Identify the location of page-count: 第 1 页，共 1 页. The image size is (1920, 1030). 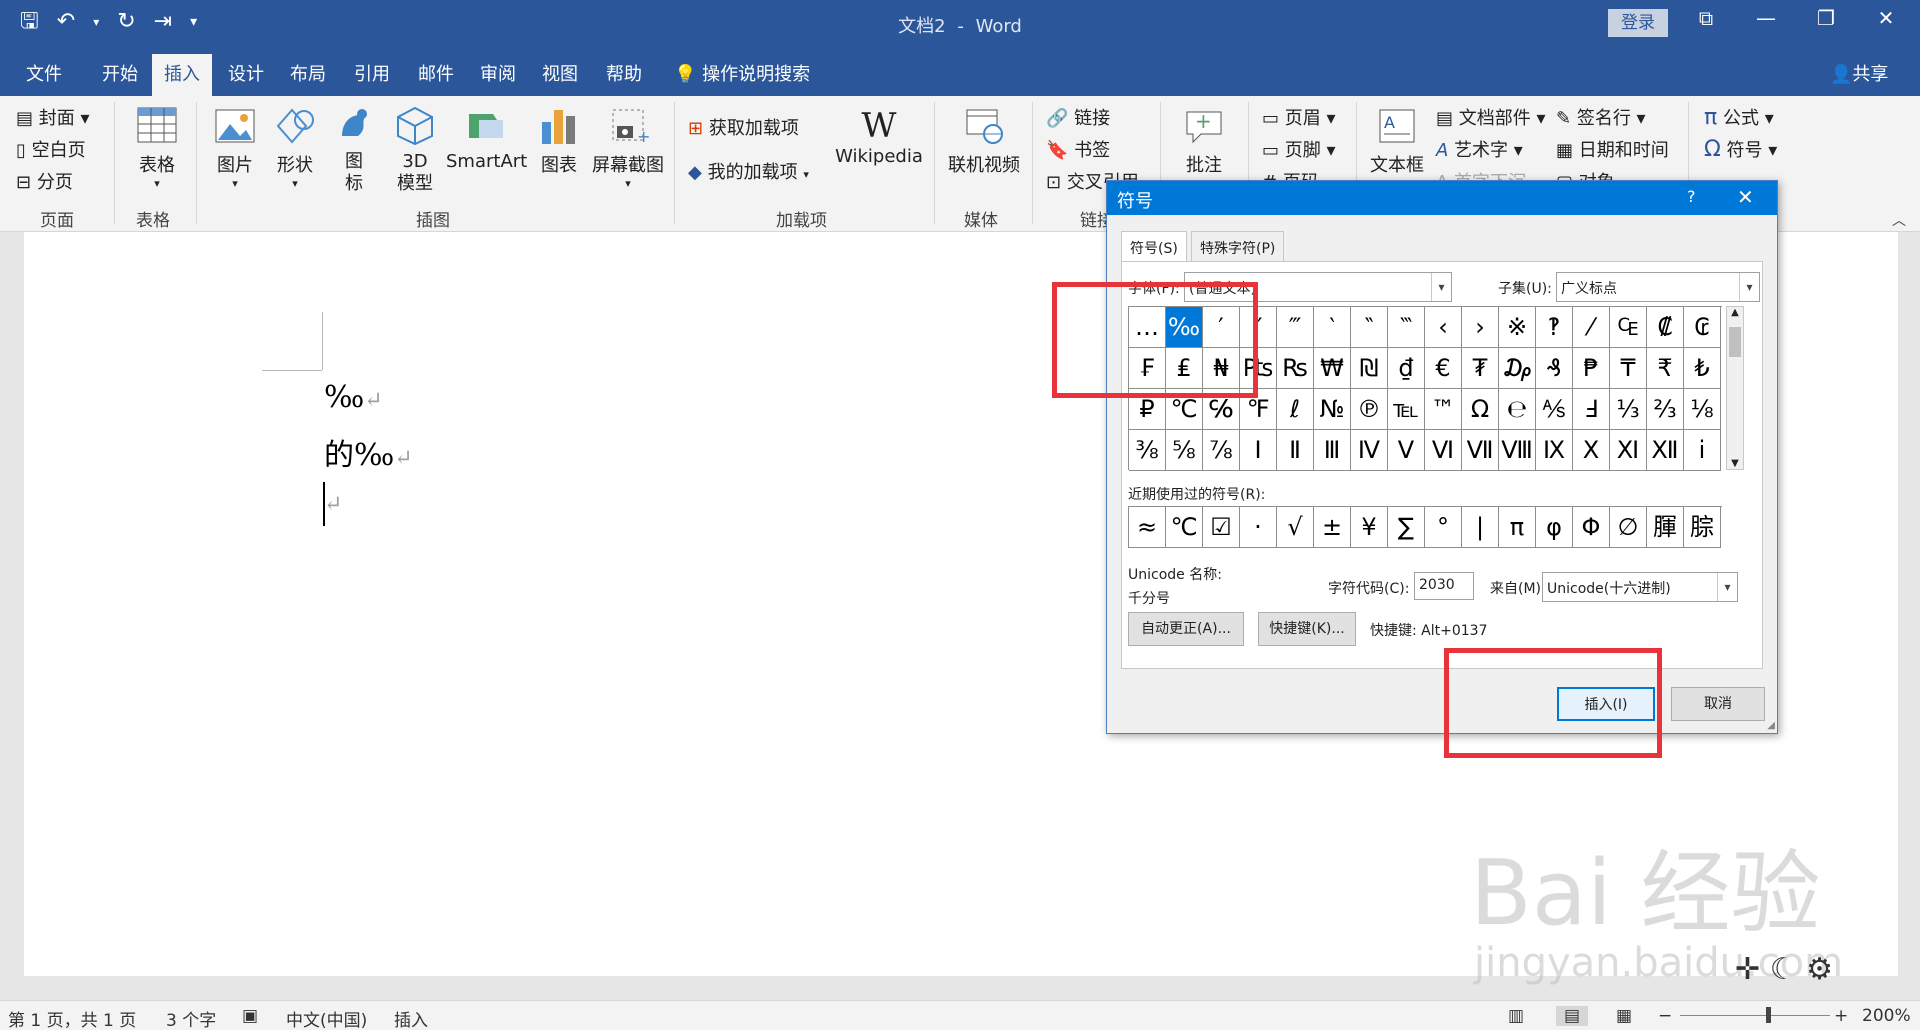
(72, 1018).